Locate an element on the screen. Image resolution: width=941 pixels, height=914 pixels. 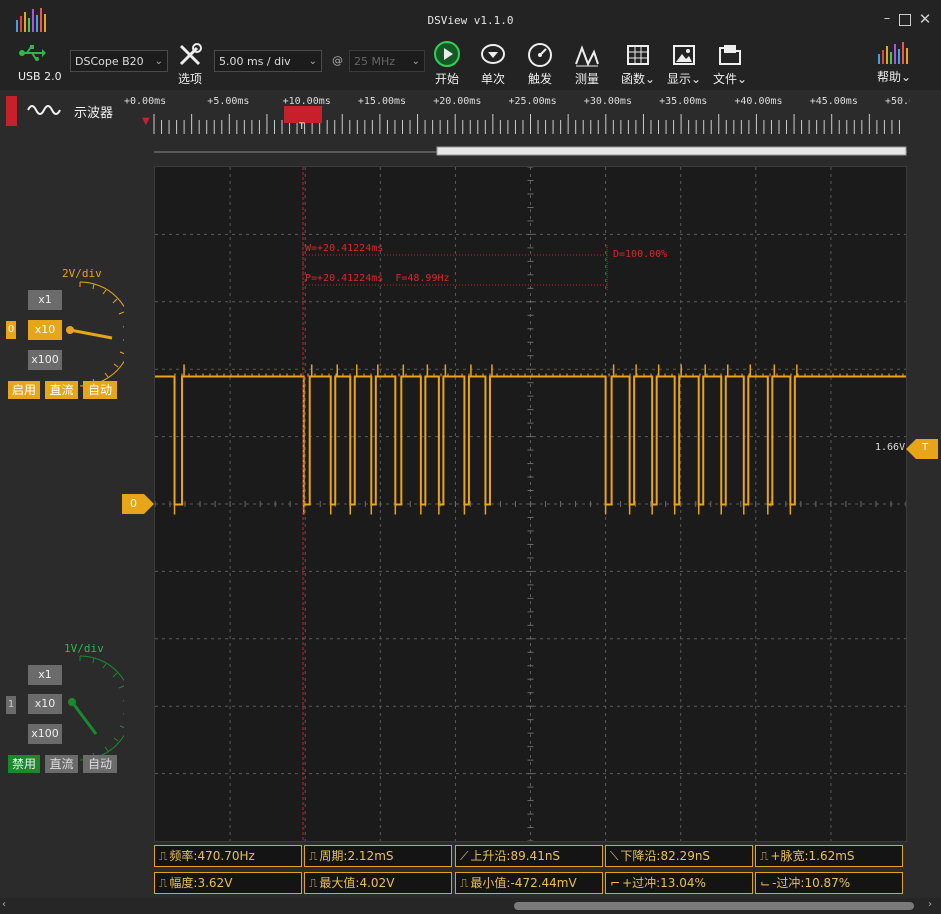
file-label: 文件⌄ is located at coordinates (730, 79).